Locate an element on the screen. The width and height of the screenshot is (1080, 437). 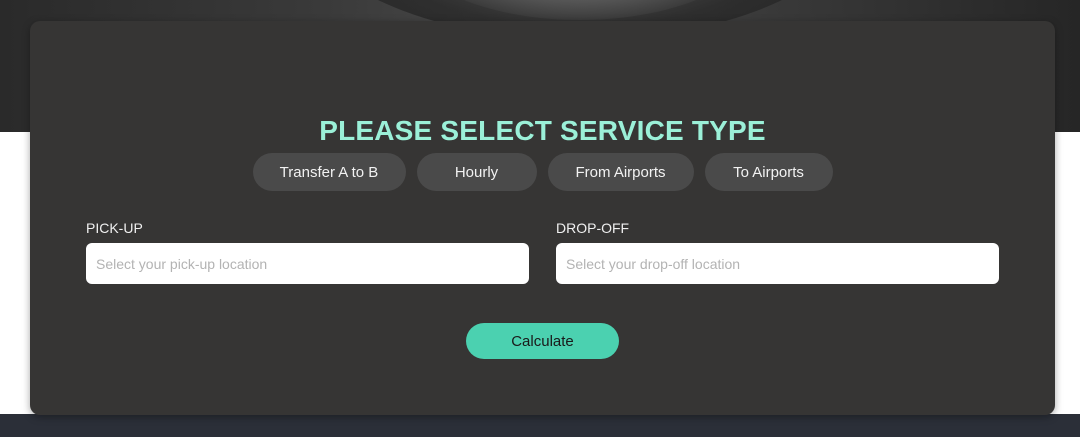
dropoff-location-input is located at coordinates (777, 263).